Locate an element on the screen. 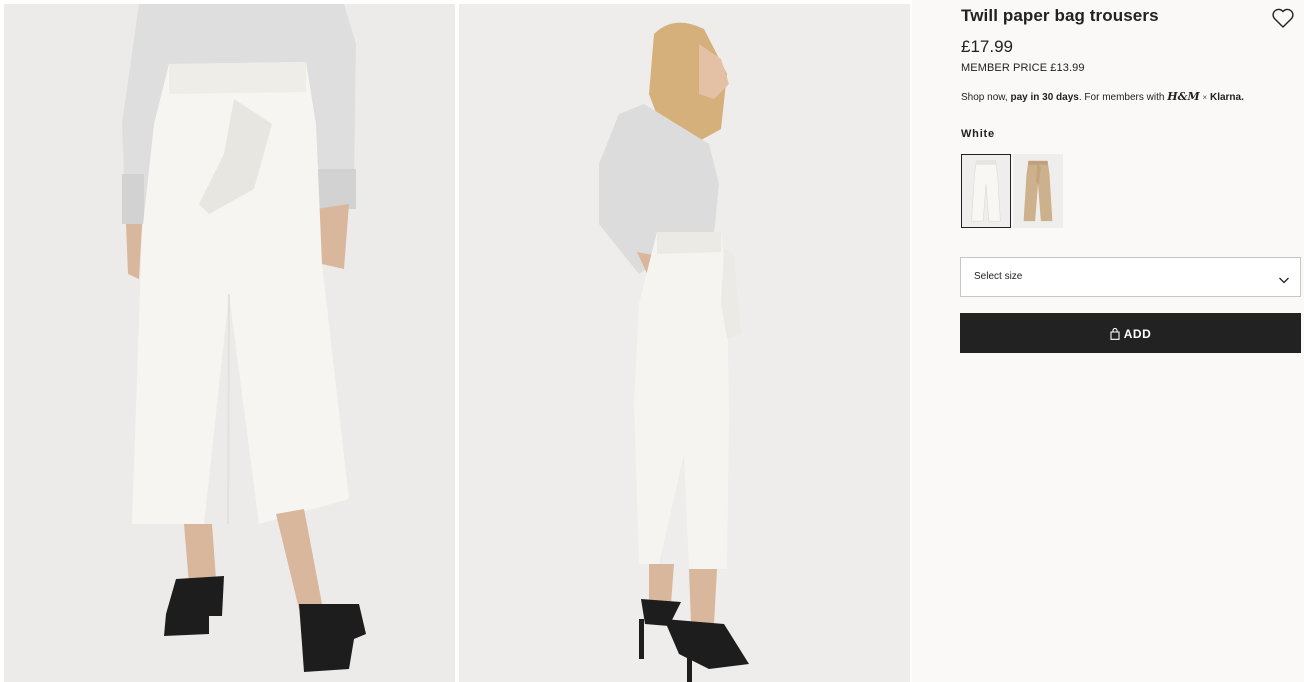 This screenshot has height=682, width=1304. product-title: Twill paper bag trousers is located at coordinates (1060, 15).